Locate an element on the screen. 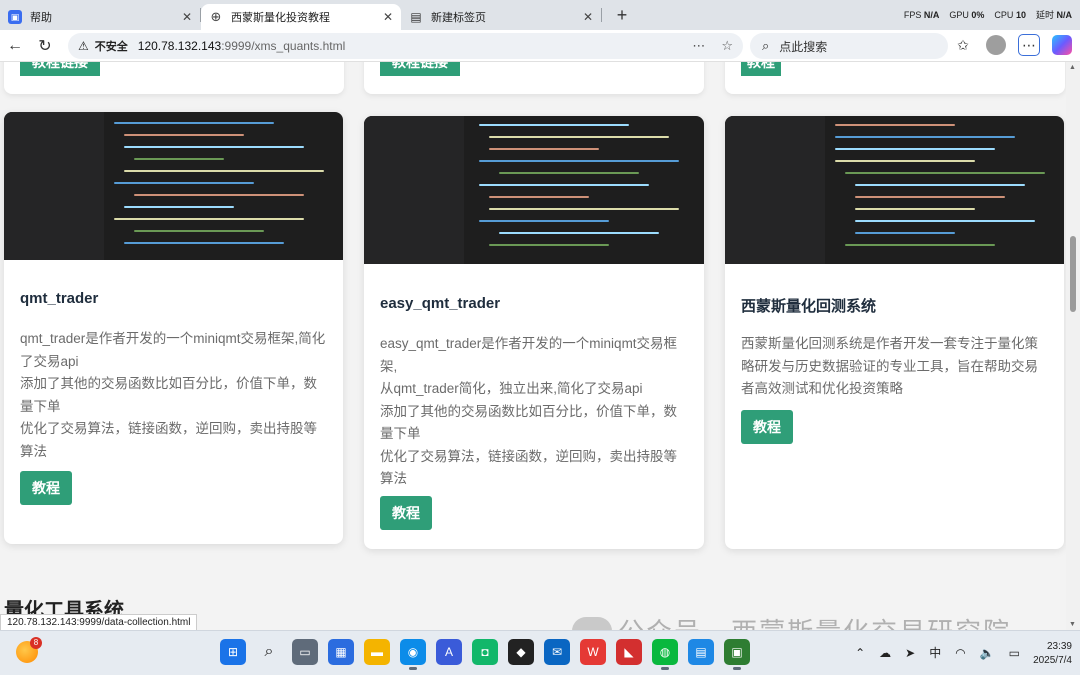  clock: 23:39 2025/7/4 is located at coordinates (1052, 654).